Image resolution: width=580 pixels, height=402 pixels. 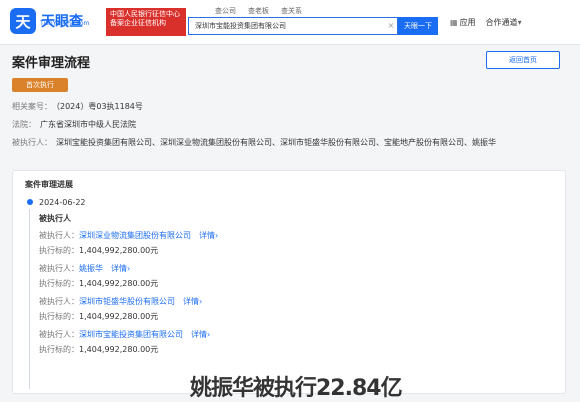 What do you see at coordinates (287, 202) in the screenshot?
I see `timeline-date-row: 2024-06-22` at bounding box center [287, 202].